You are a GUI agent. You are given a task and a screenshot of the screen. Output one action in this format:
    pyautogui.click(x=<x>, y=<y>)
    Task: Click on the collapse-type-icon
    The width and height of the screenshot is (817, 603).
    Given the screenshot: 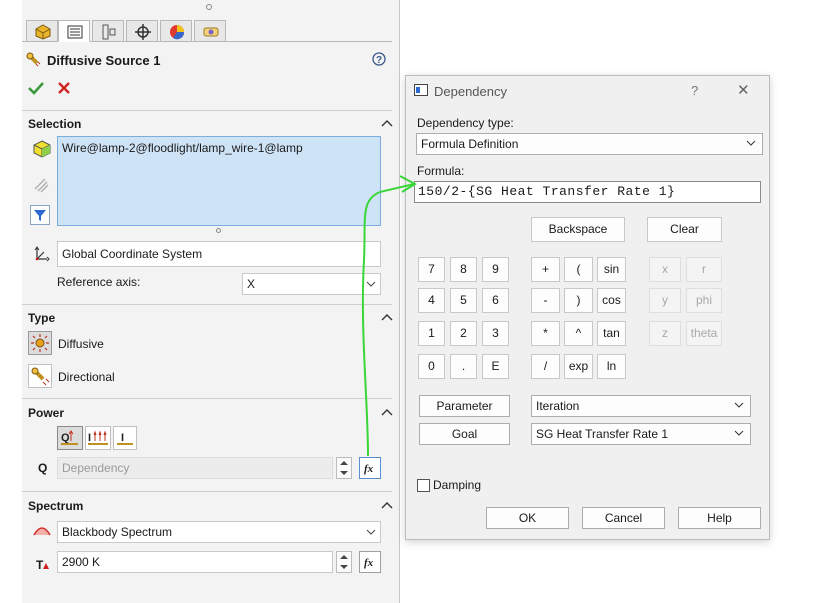 What is the action you would take?
    pyautogui.click(x=387, y=317)
    